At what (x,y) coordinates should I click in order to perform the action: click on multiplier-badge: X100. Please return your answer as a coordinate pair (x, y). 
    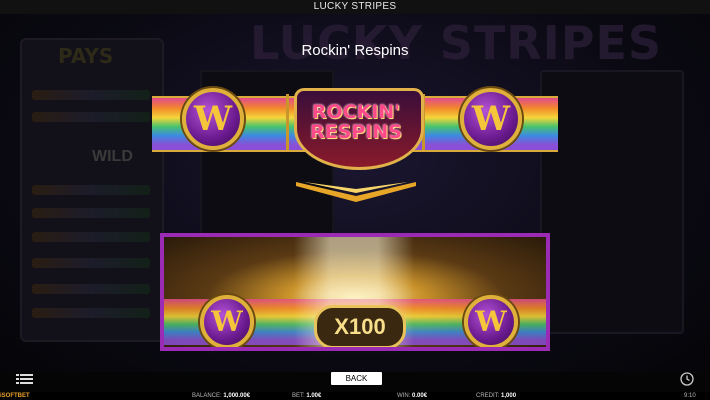
    Looking at the image, I should click on (360, 326).